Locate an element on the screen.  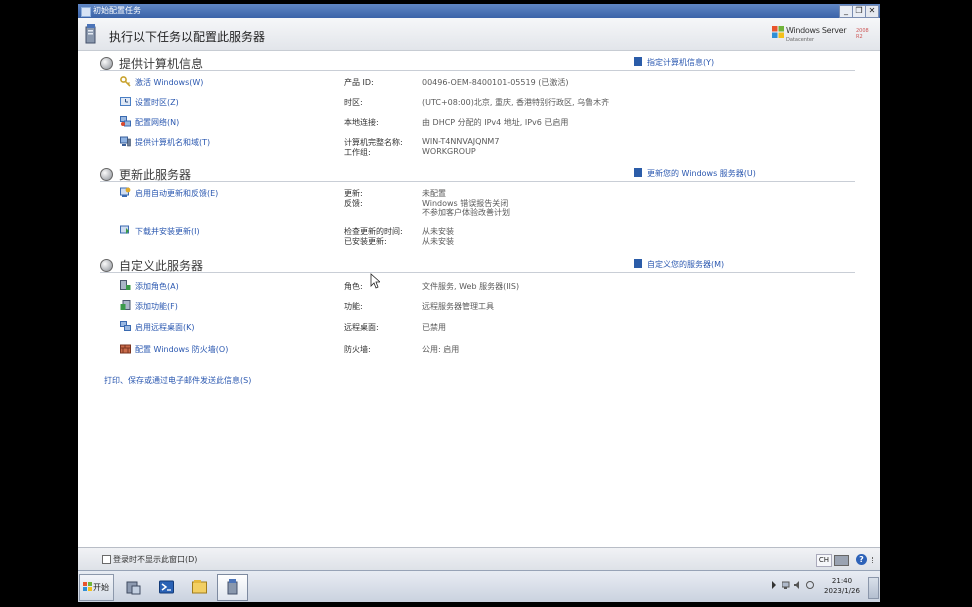
task-label: 配置网络(N) is located at coordinates (157, 122).